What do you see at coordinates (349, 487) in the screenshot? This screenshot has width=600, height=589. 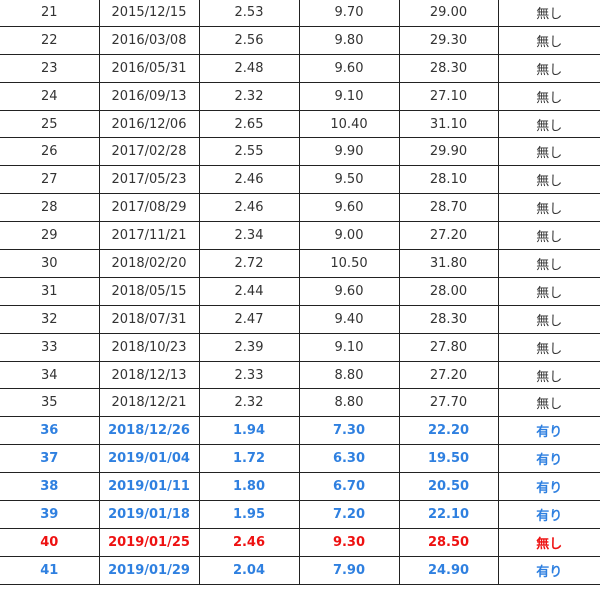 I see `value2-cell: 6.70` at bounding box center [349, 487].